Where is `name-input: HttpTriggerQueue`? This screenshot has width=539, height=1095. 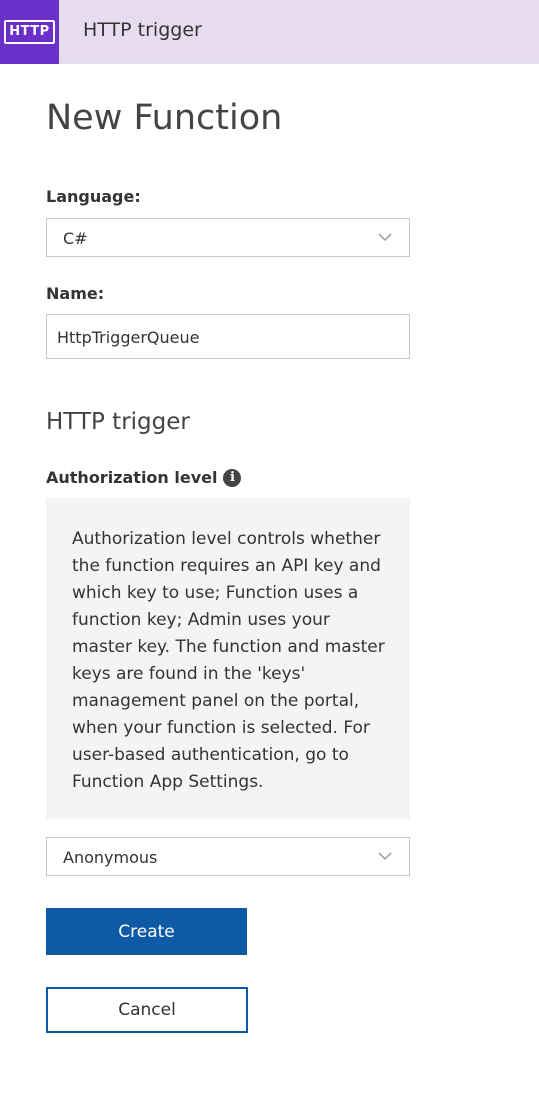 name-input: HttpTriggerQueue is located at coordinates (228, 336).